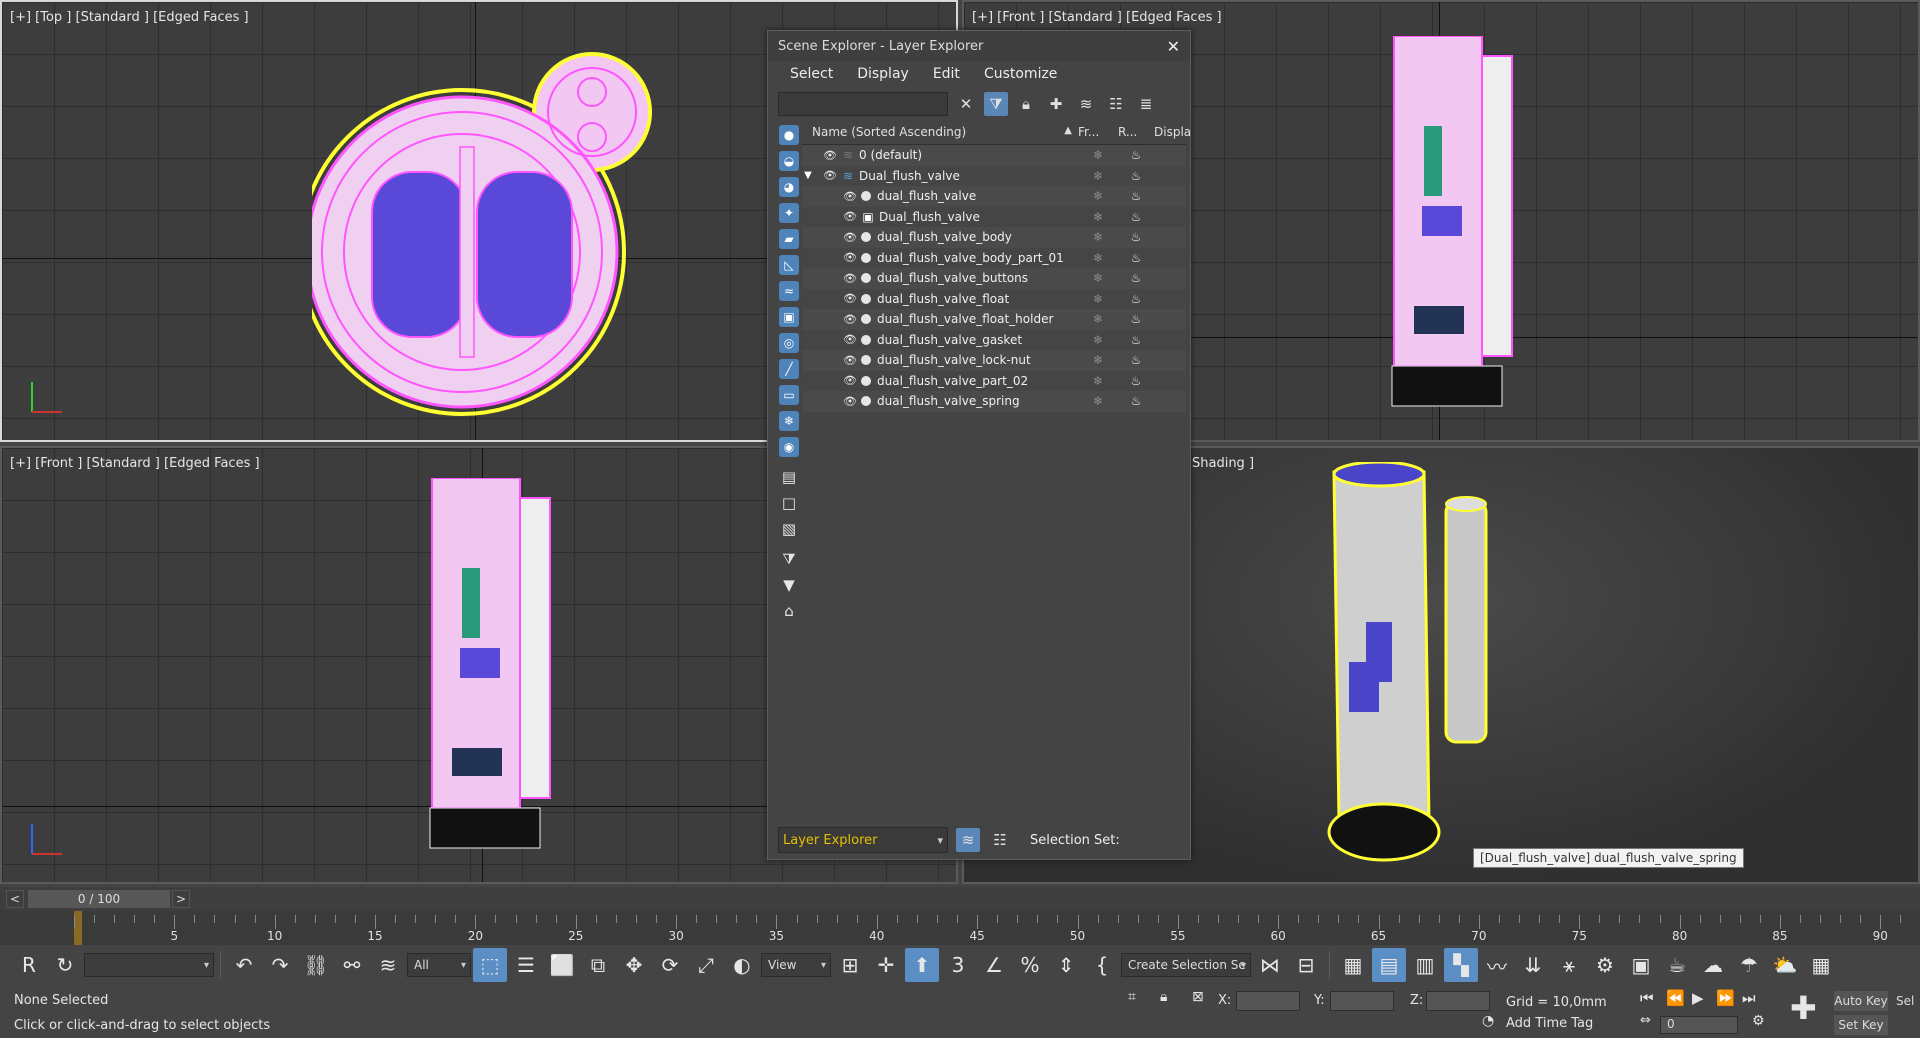  What do you see at coordinates (1821, 965) in the screenshot?
I see `grid-panel-icon: ▦` at bounding box center [1821, 965].